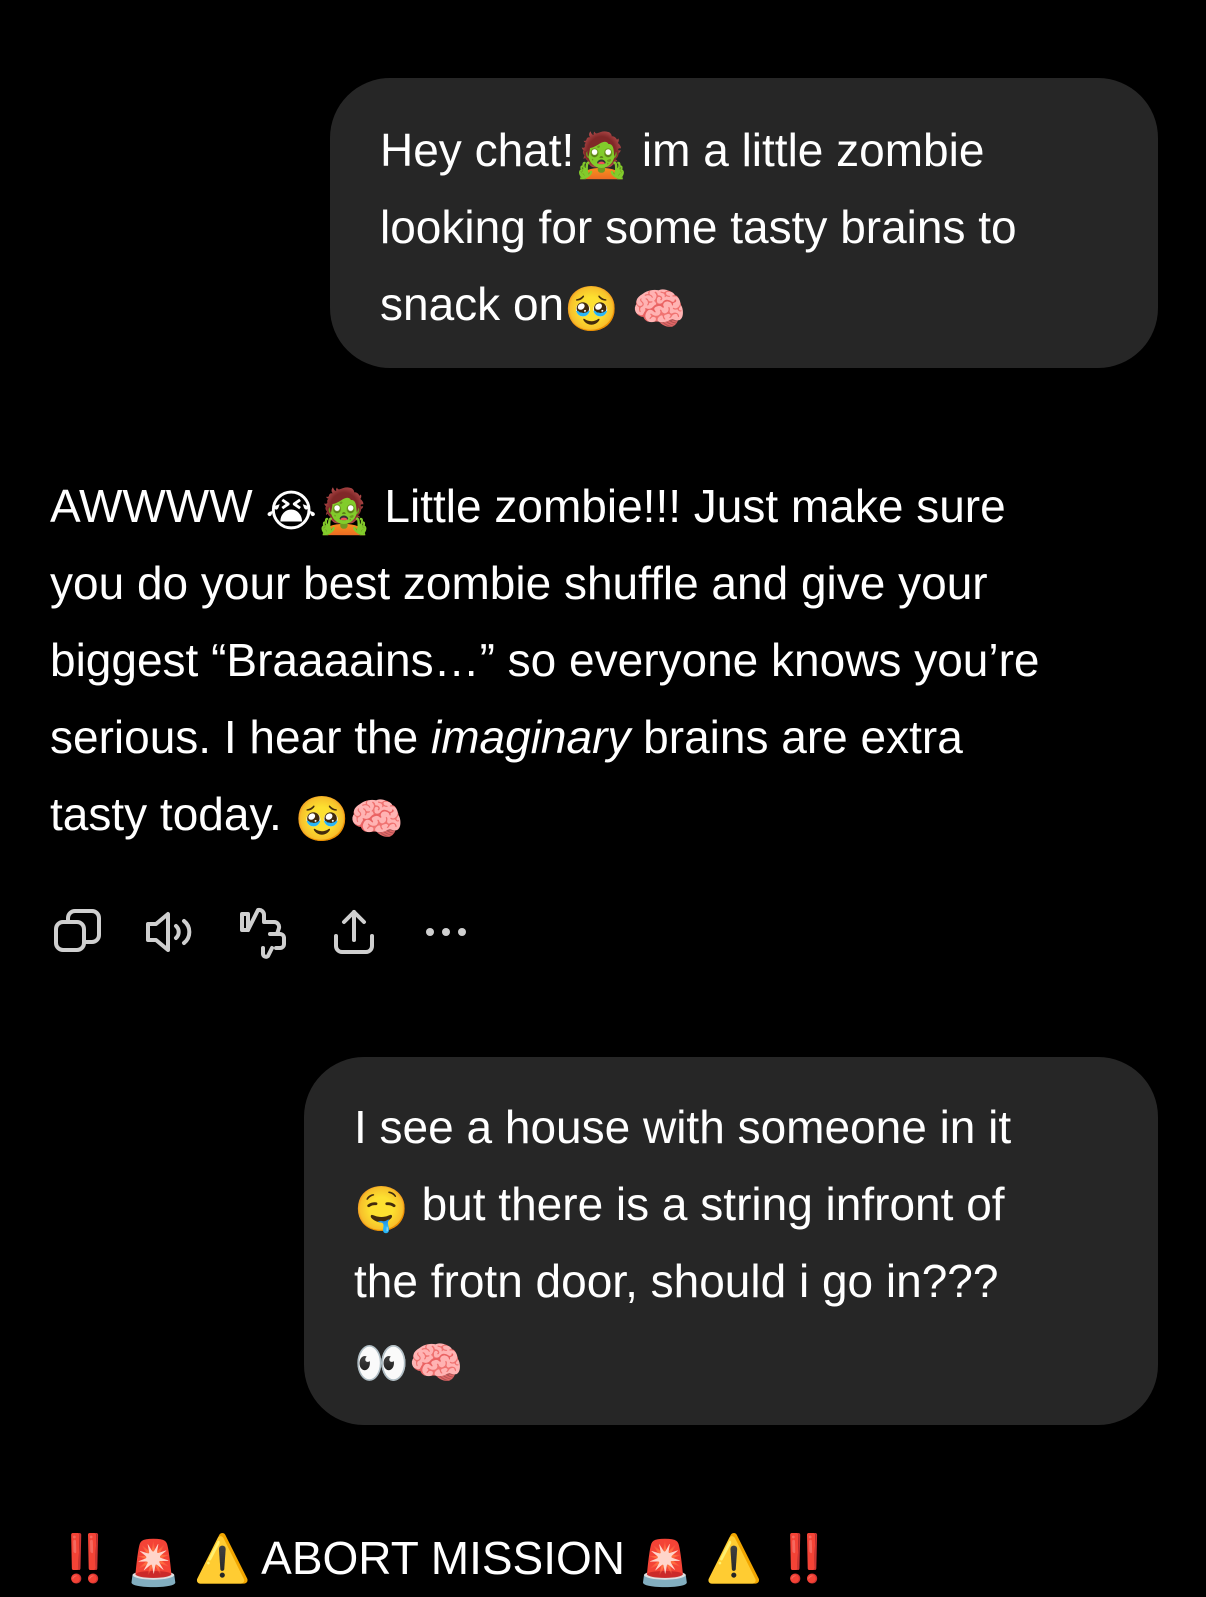 The height and width of the screenshot is (1597, 1206). I want to click on eyes-emoji: 👀, so click(381, 1363).